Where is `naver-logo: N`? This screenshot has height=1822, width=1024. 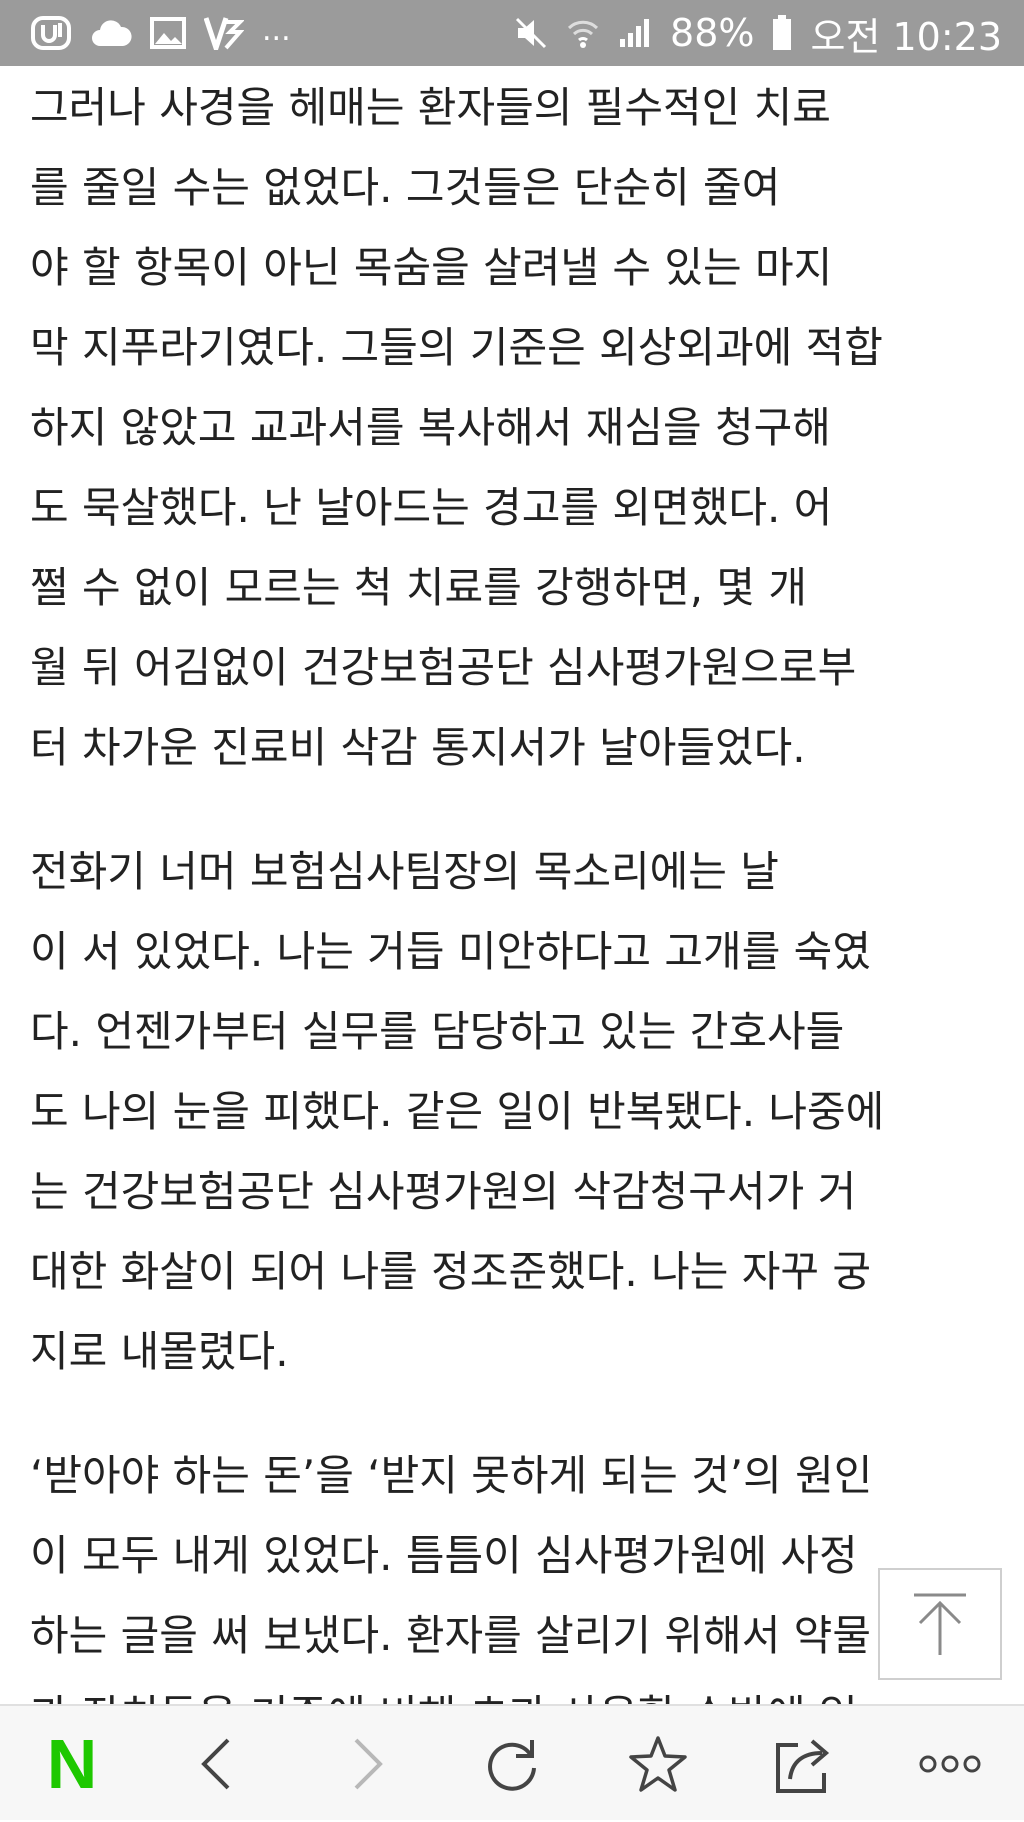
naver-logo: N is located at coordinates (72, 1764).